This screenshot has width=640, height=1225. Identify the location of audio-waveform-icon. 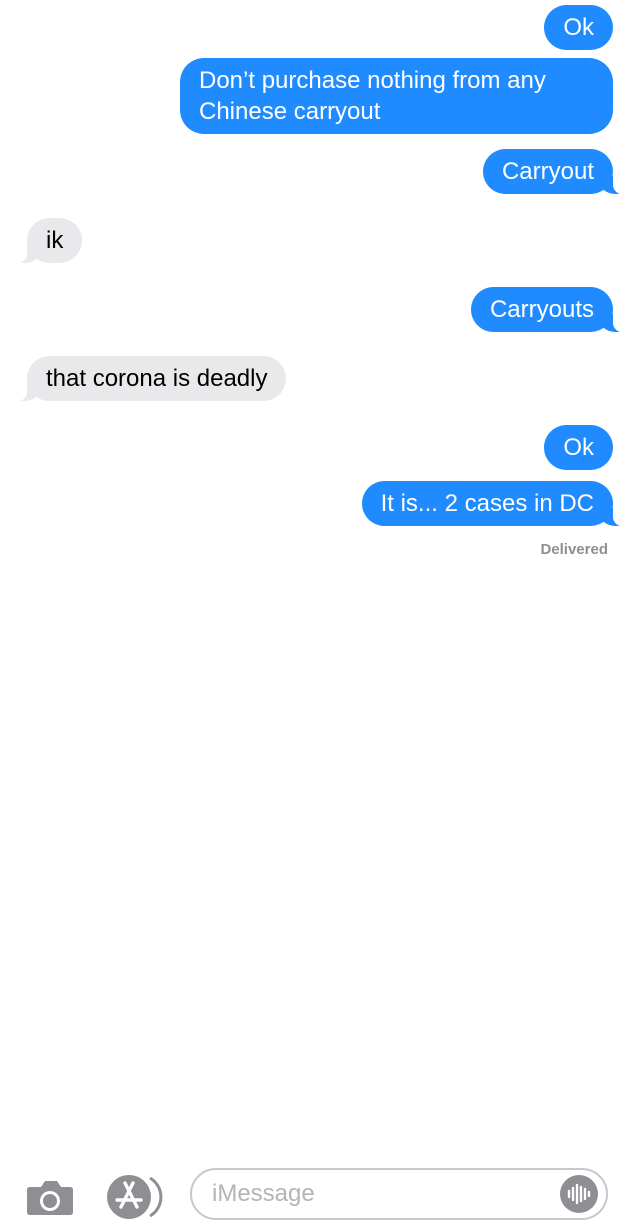
(579, 1194).